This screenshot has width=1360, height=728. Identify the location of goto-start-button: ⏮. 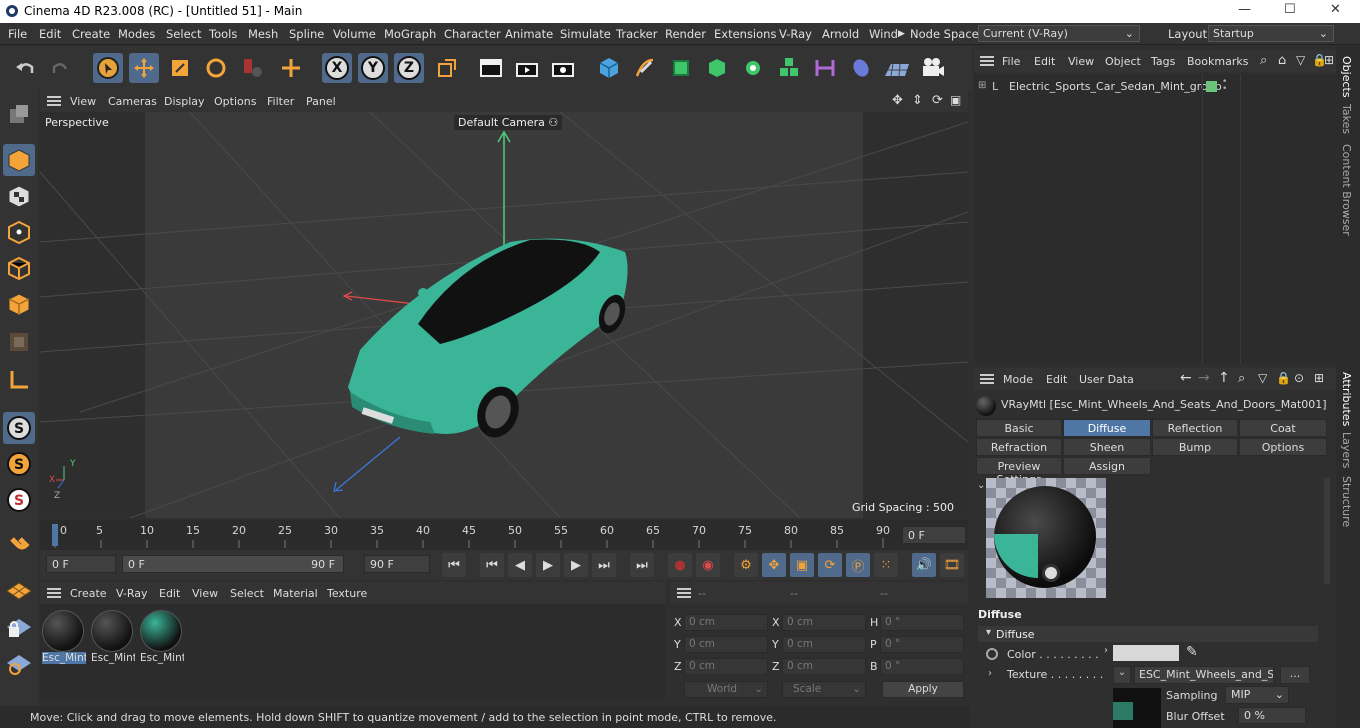
(454, 565).